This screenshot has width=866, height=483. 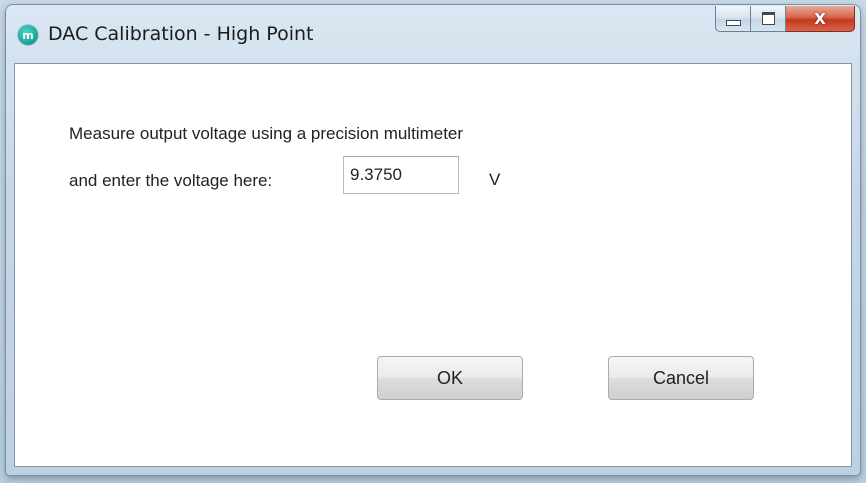 I want to click on window-title: DAC Calibration - High Point, so click(x=181, y=34).